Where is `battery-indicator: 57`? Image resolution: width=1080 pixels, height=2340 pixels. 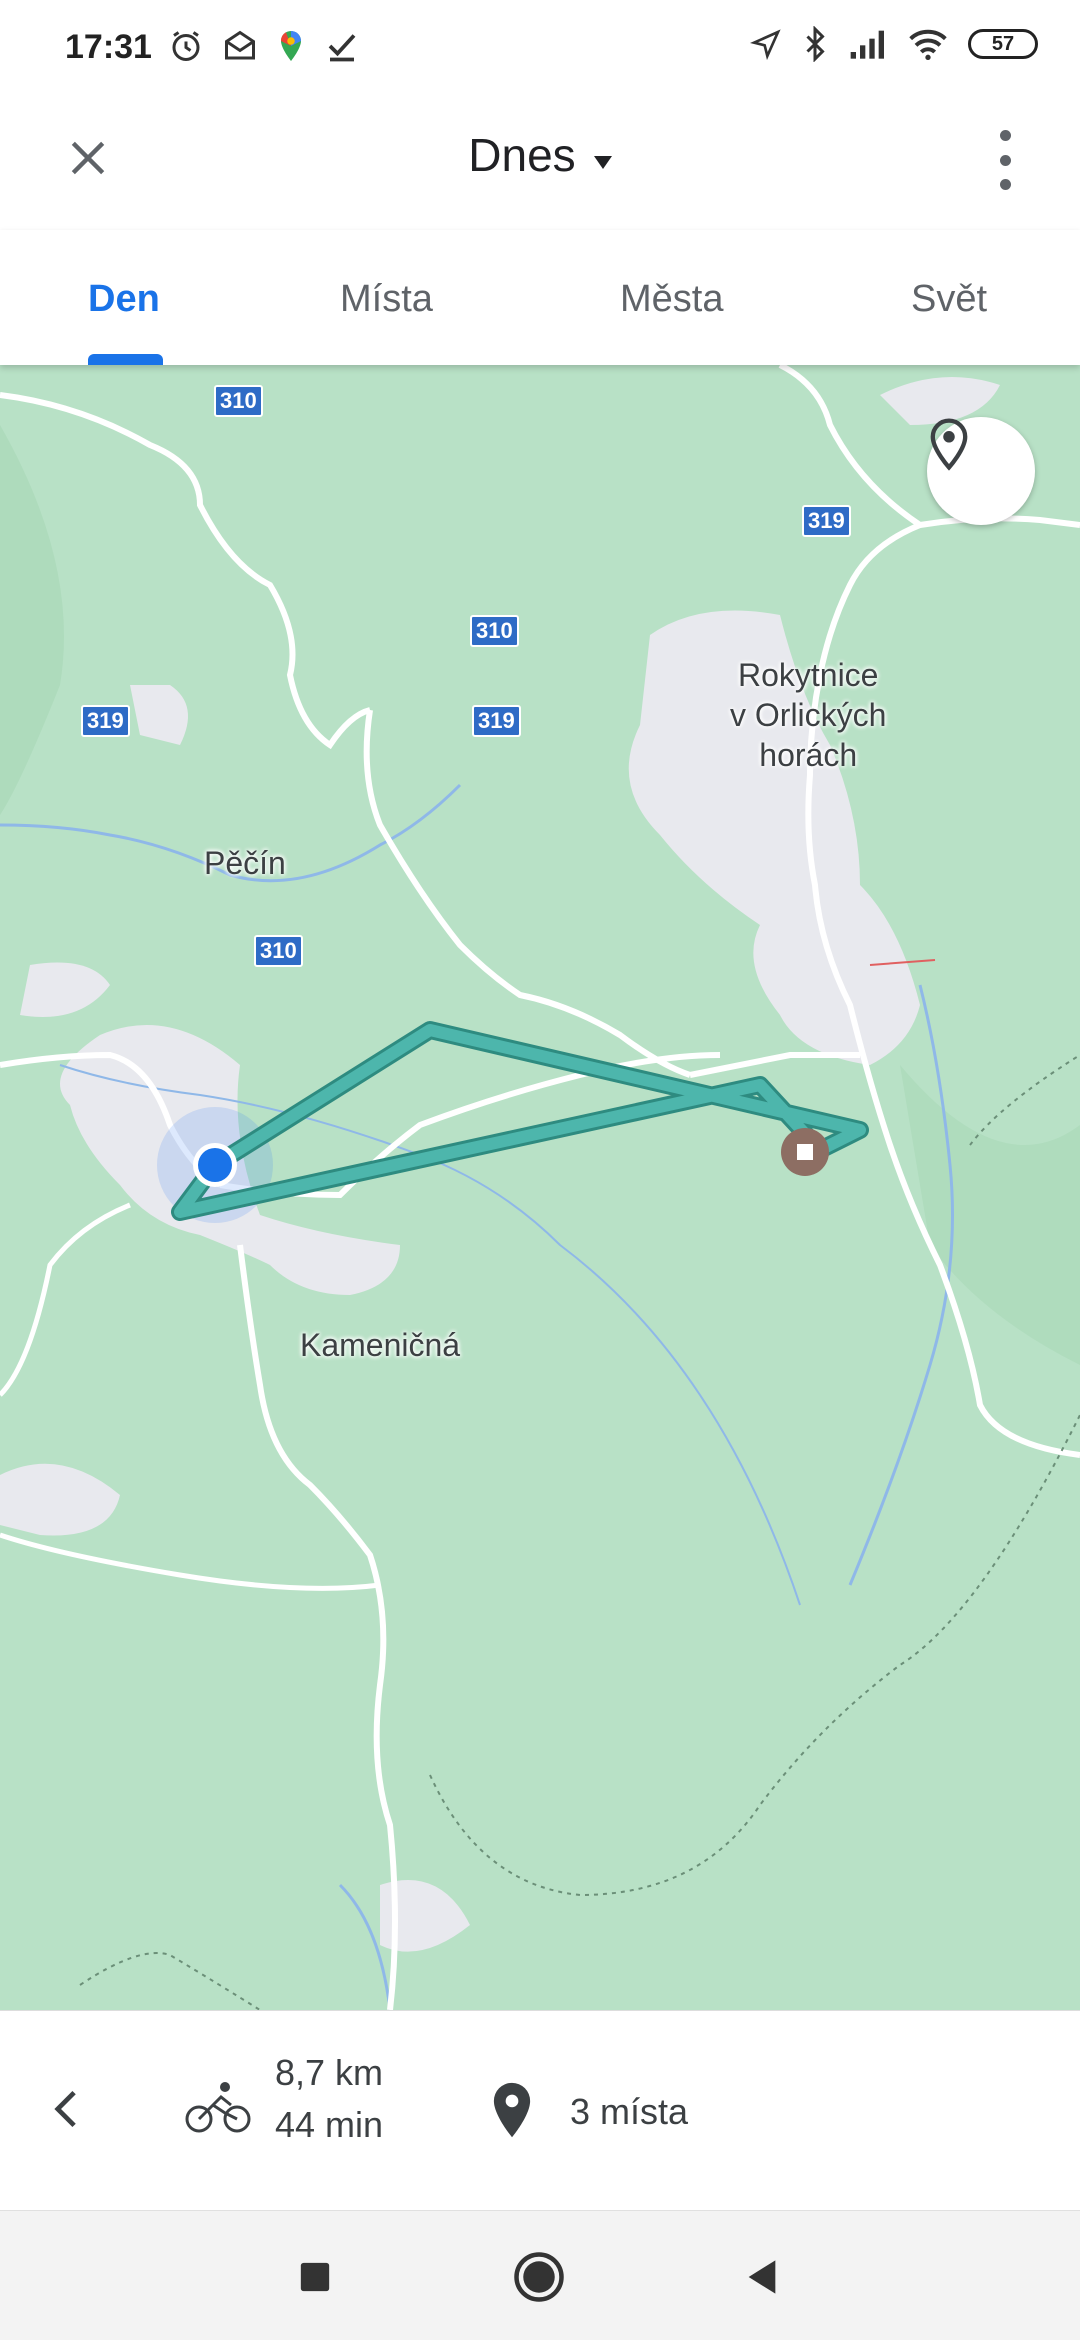
battery-indicator: 57 is located at coordinates (1003, 44).